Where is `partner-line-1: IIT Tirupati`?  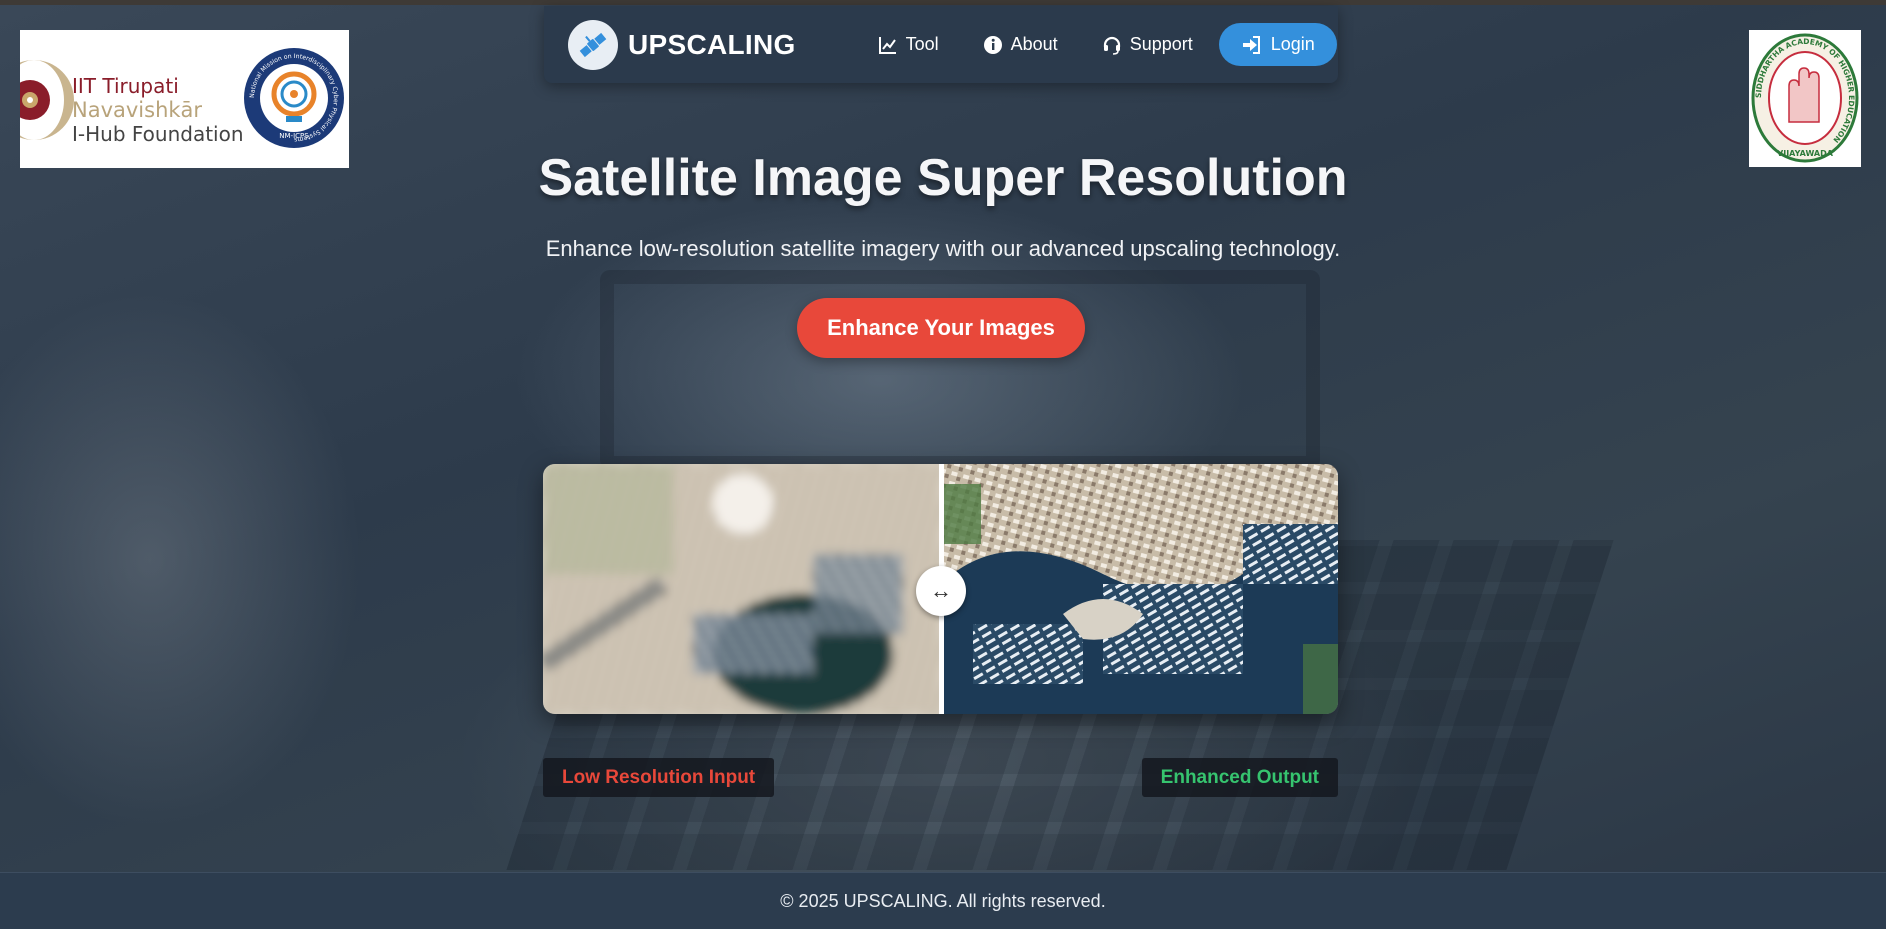
partner-line-1: IIT Tirupati is located at coordinates (125, 86).